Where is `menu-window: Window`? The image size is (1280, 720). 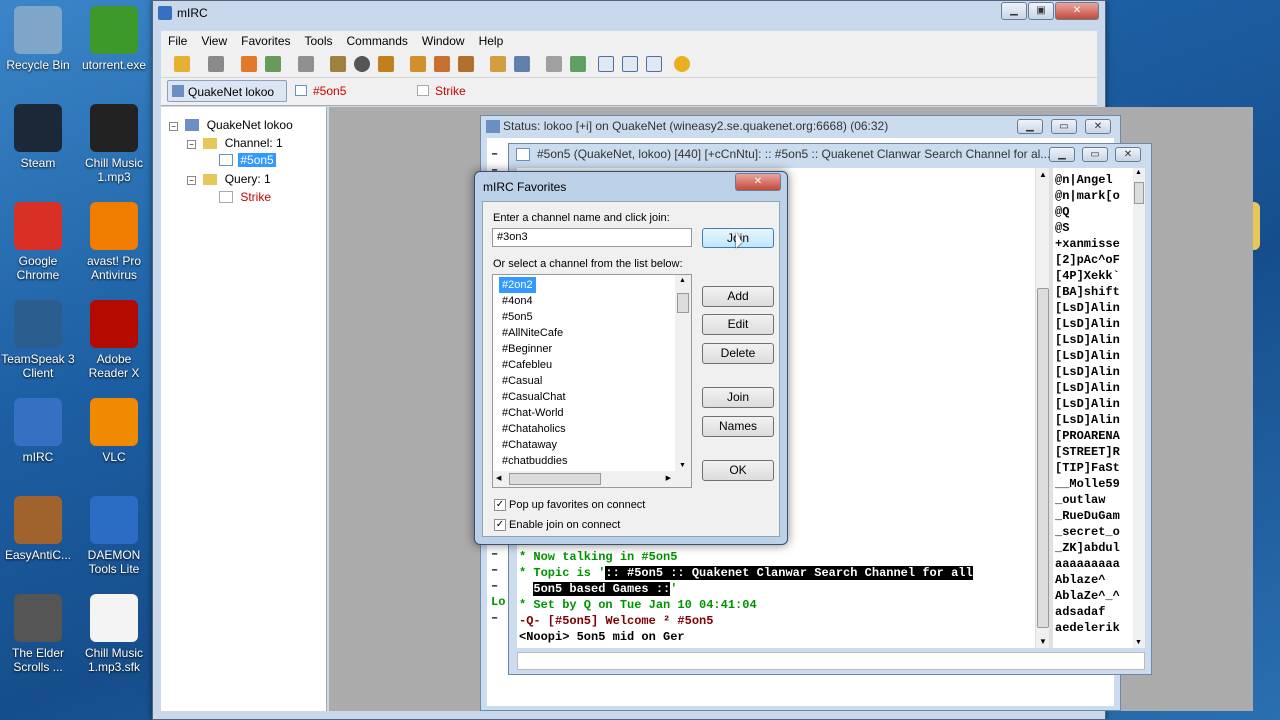
menu-window: Window is located at coordinates (443, 41).